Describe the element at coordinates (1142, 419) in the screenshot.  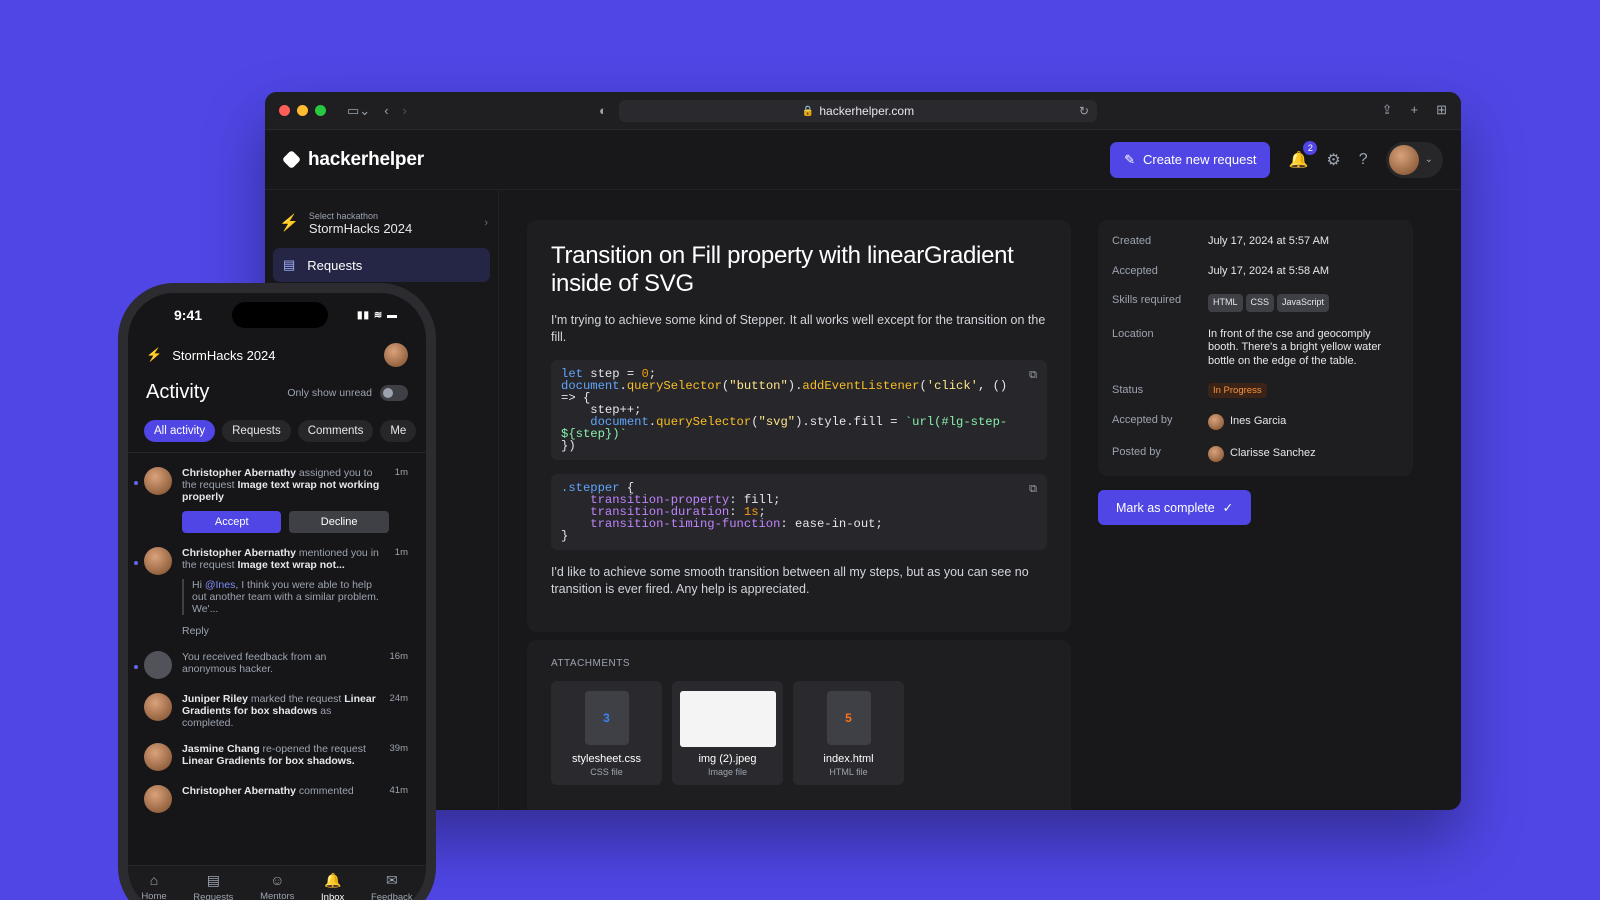
I see `accepted-by-label: Accepted by` at that location.